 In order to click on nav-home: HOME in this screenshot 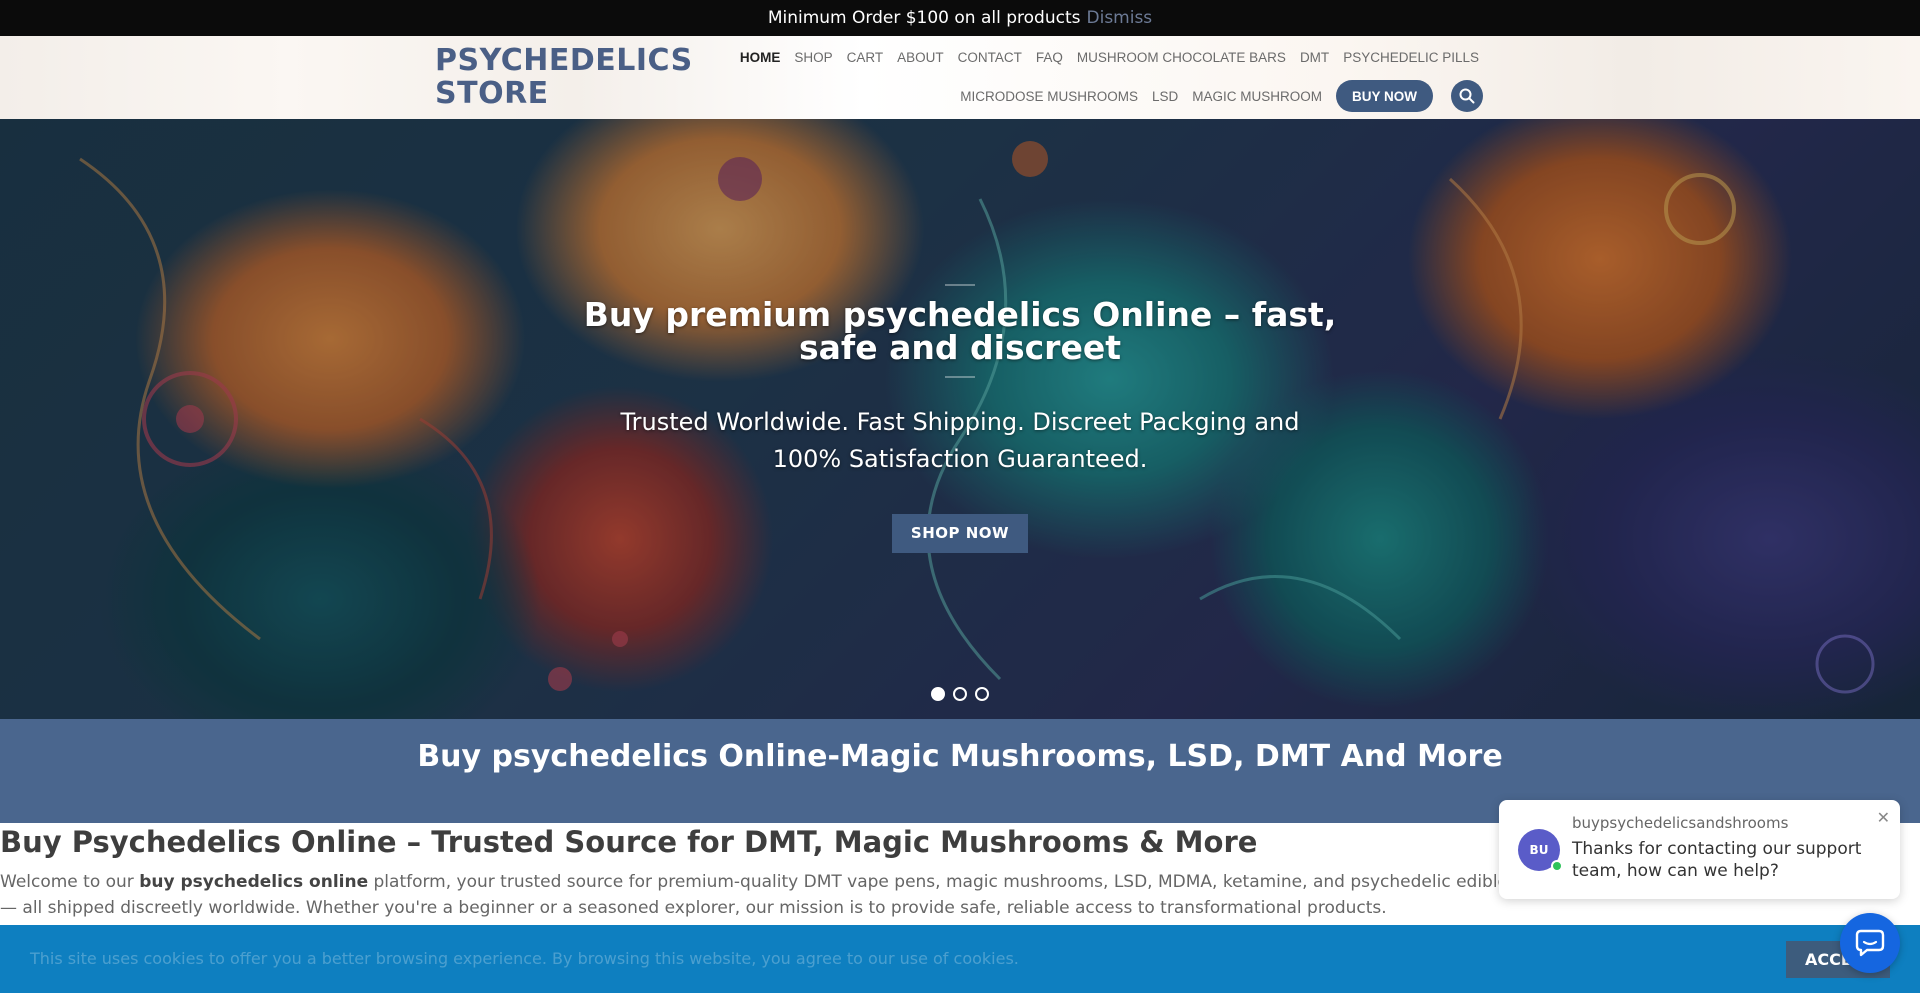, I will do `click(760, 57)`.